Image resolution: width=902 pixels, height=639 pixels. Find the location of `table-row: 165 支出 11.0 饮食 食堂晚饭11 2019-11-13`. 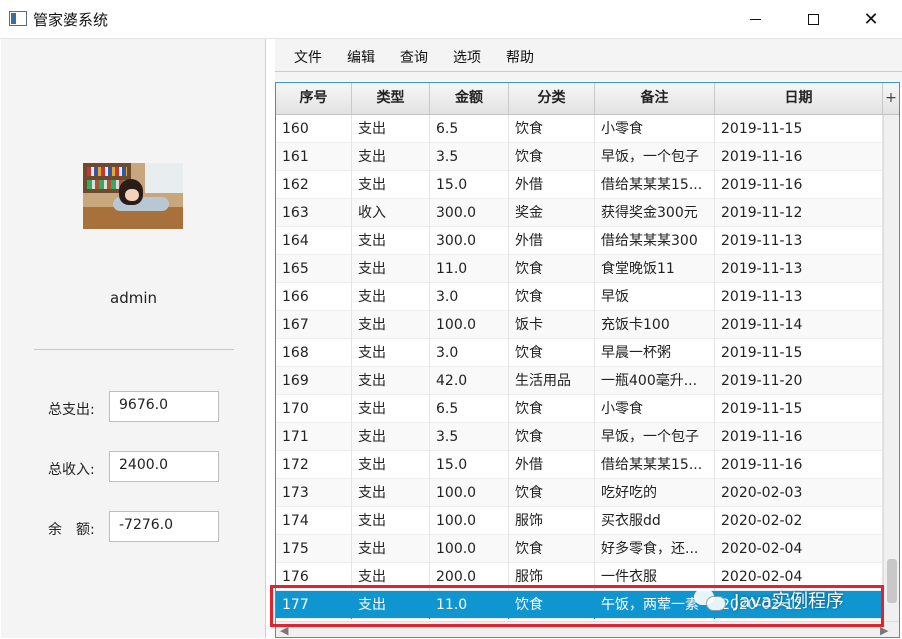

table-row: 165 支出 11.0 饮食 食堂晚饭11 2019-11-13 is located at coordinates (579, 269).